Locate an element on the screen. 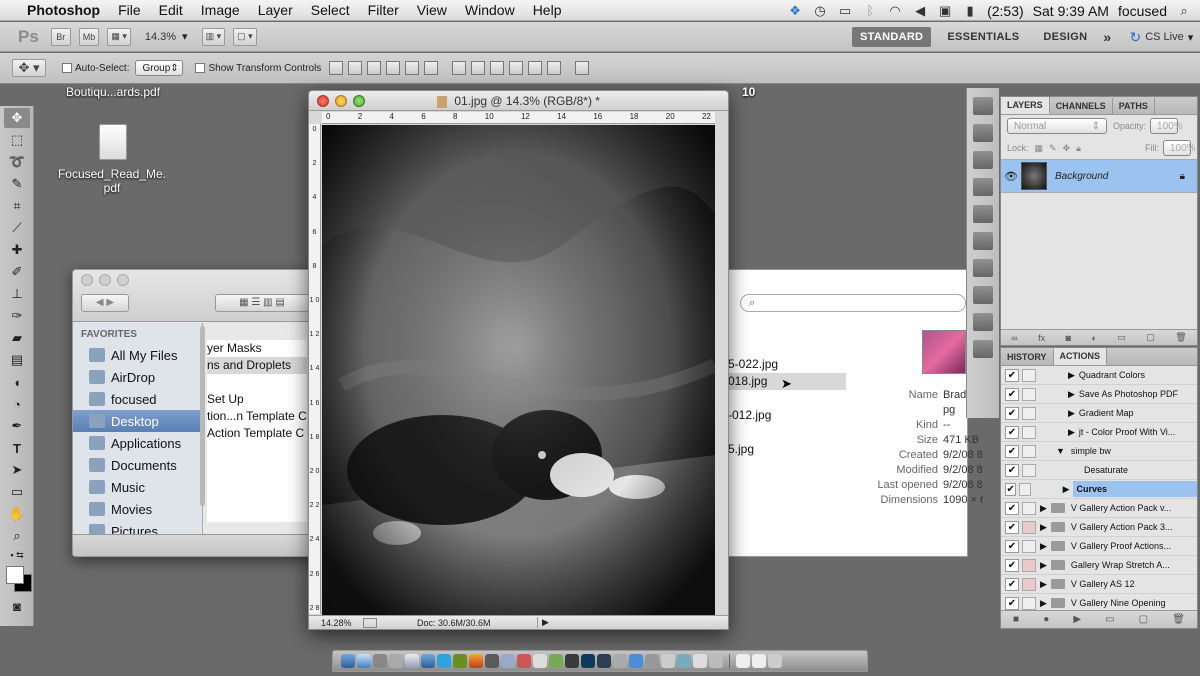  dock-skype-icon is located at coordinates (444, 661).